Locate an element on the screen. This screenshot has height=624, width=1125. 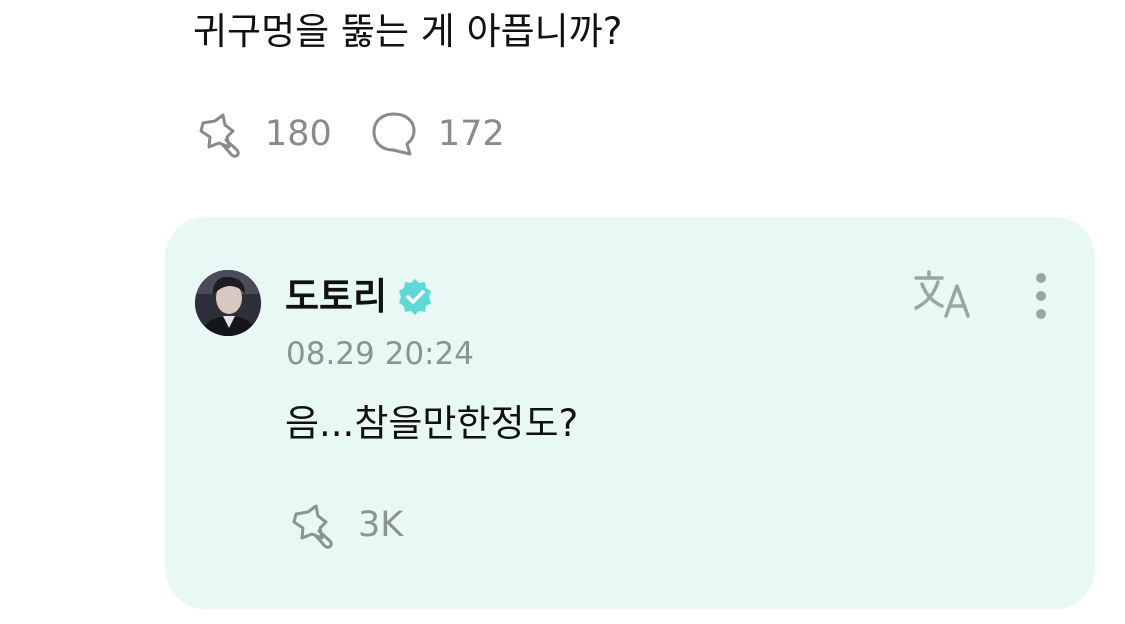
more-options-button is located at coordinates (1041, 296).